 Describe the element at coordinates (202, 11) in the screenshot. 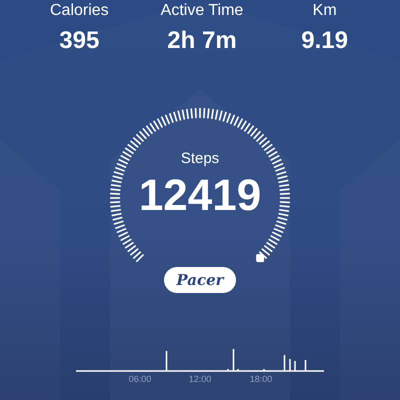

I see `stat-label: Active Time` at that location.